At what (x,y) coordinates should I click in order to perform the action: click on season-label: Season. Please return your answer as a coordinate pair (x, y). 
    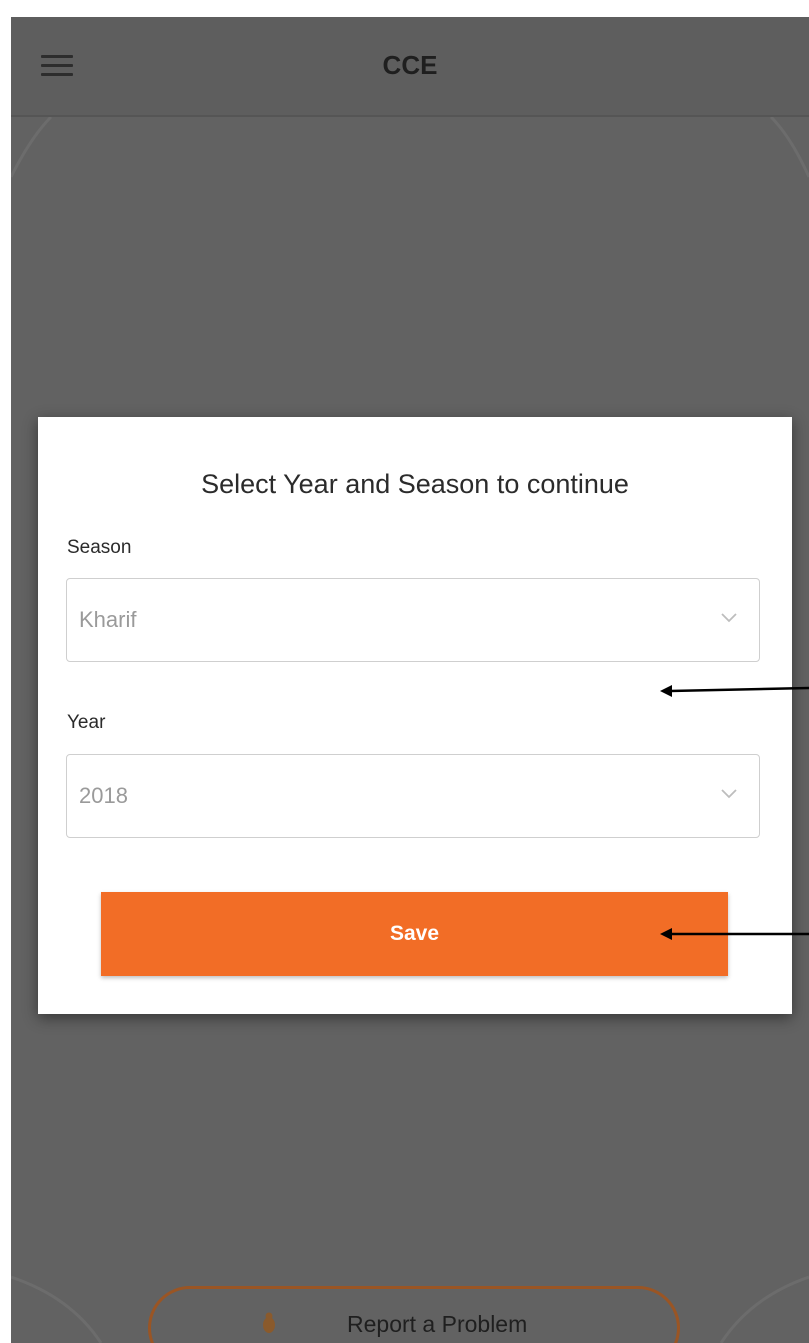
    Looking at the image, I should click on (99, 547).